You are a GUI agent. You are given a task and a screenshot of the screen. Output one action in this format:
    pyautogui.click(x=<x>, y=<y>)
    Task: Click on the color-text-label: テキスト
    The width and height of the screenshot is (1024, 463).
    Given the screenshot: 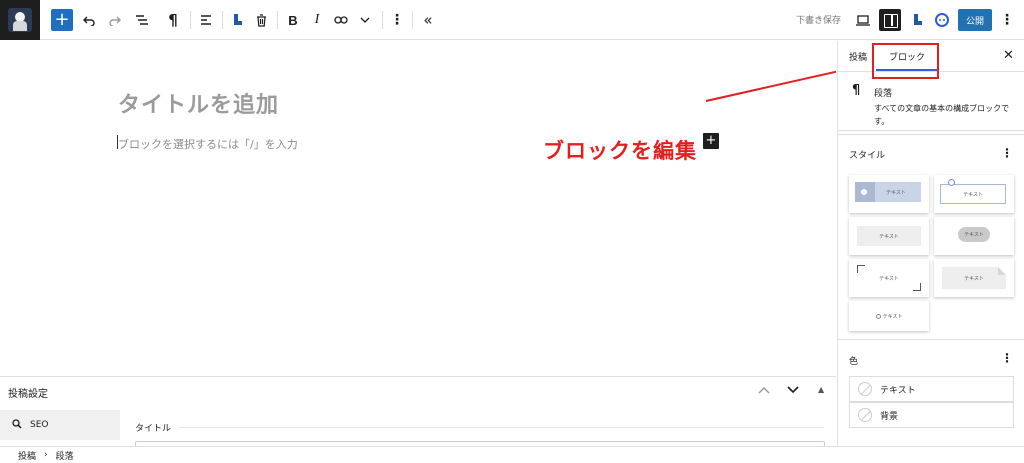 What is the action you would take?
    pyautogui.click(x=898, y=390)
    